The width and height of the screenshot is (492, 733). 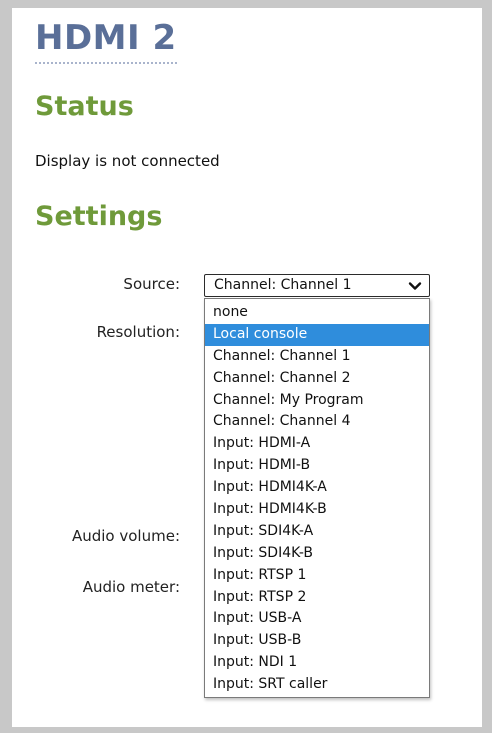 I want to click on source-option: Channel: Channel 4, so click(x=317, y=422).